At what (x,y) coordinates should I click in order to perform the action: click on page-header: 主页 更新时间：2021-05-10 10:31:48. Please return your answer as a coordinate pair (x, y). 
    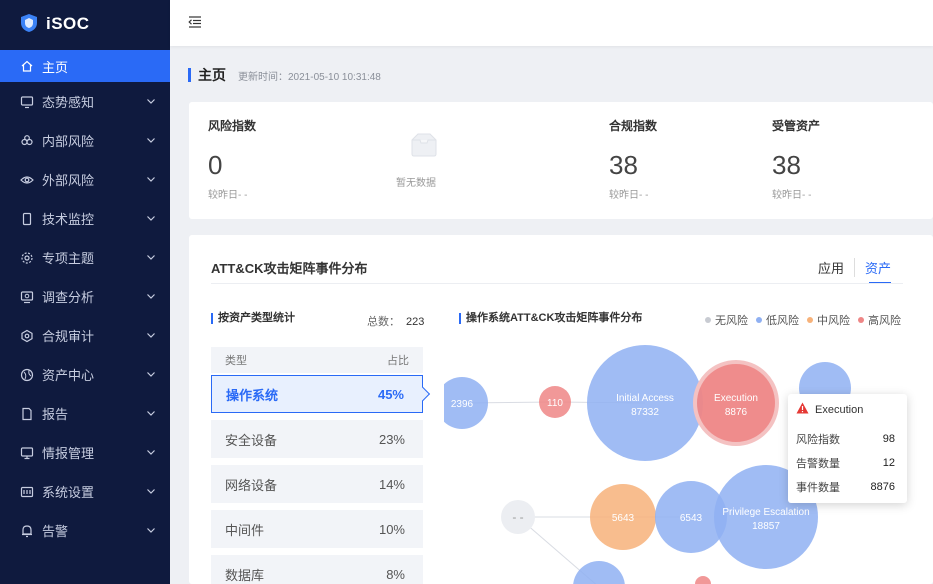
    Looking at the image, I should click on (284, 75).